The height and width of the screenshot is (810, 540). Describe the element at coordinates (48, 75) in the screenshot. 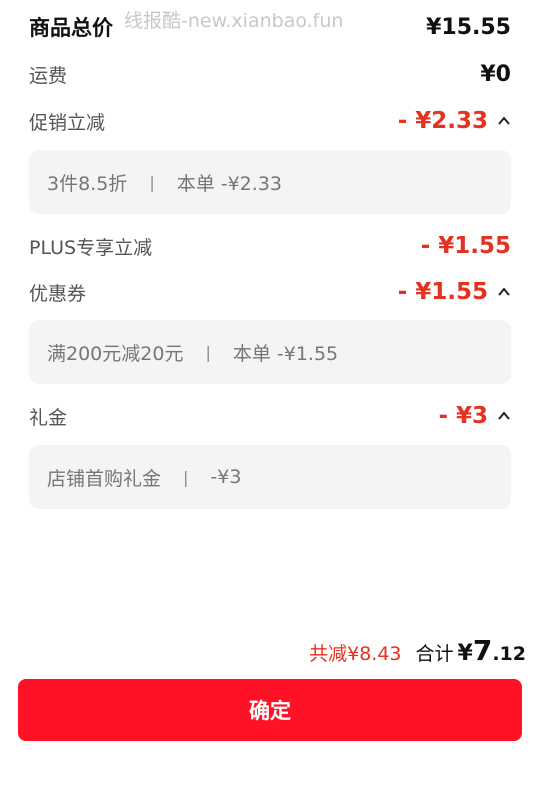

I see `shipping-label: 运费` at that location.